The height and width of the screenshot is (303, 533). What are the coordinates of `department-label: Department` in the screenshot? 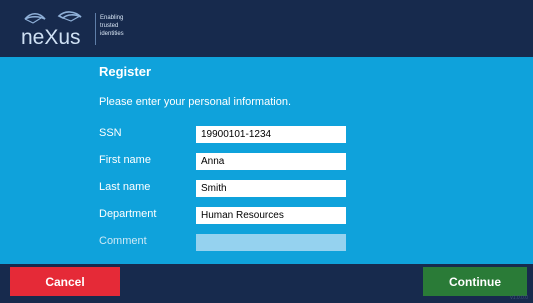 It's located at (128, 214).